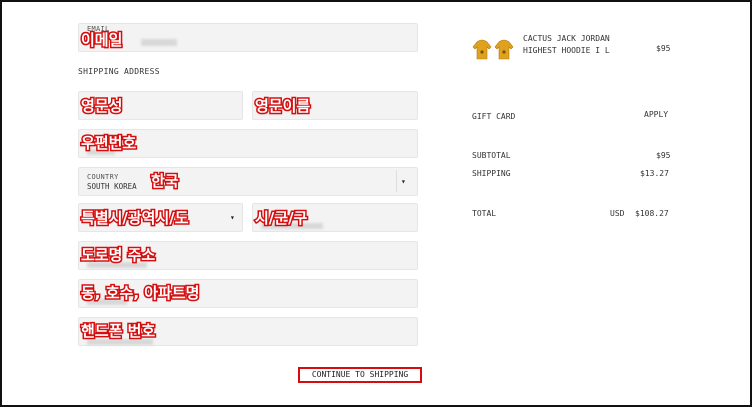 The image size is (752, 407). What do you see at coordinates (360, 375) in the screenshot?
I see `continue-to-shipping-button: CONTINUE TO SHIPPING` at bounding box center [360, 375].